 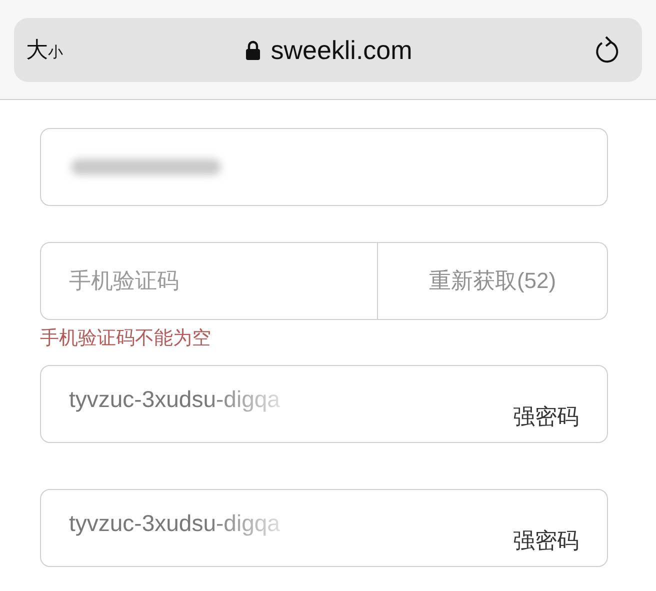 What do you see at coordinates (607, 50) in the screenshot?
I see `reload-icon` at bounding box center [607, 50].